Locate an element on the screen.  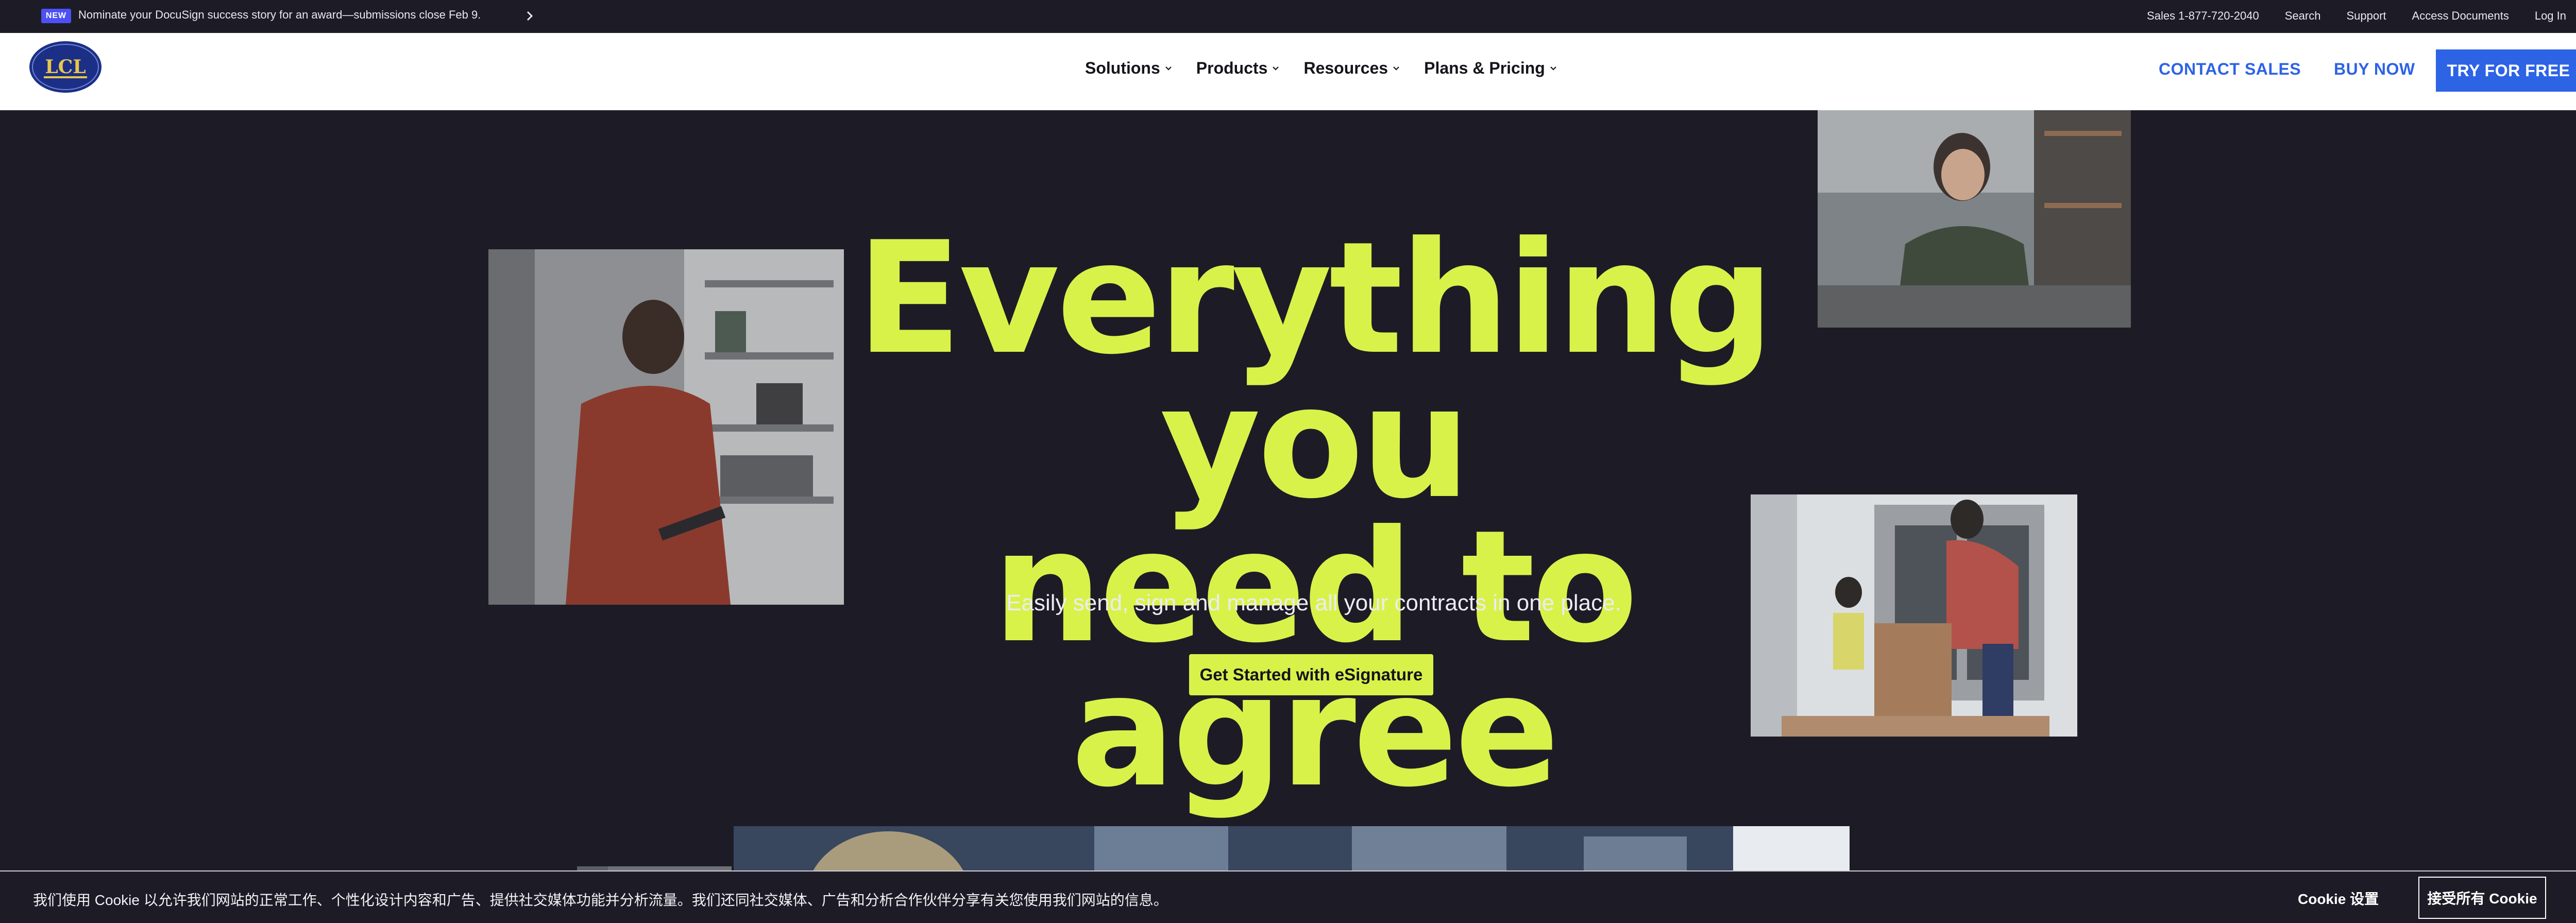
menu-solutions: Solutions is located at coordinates (1129, 68).